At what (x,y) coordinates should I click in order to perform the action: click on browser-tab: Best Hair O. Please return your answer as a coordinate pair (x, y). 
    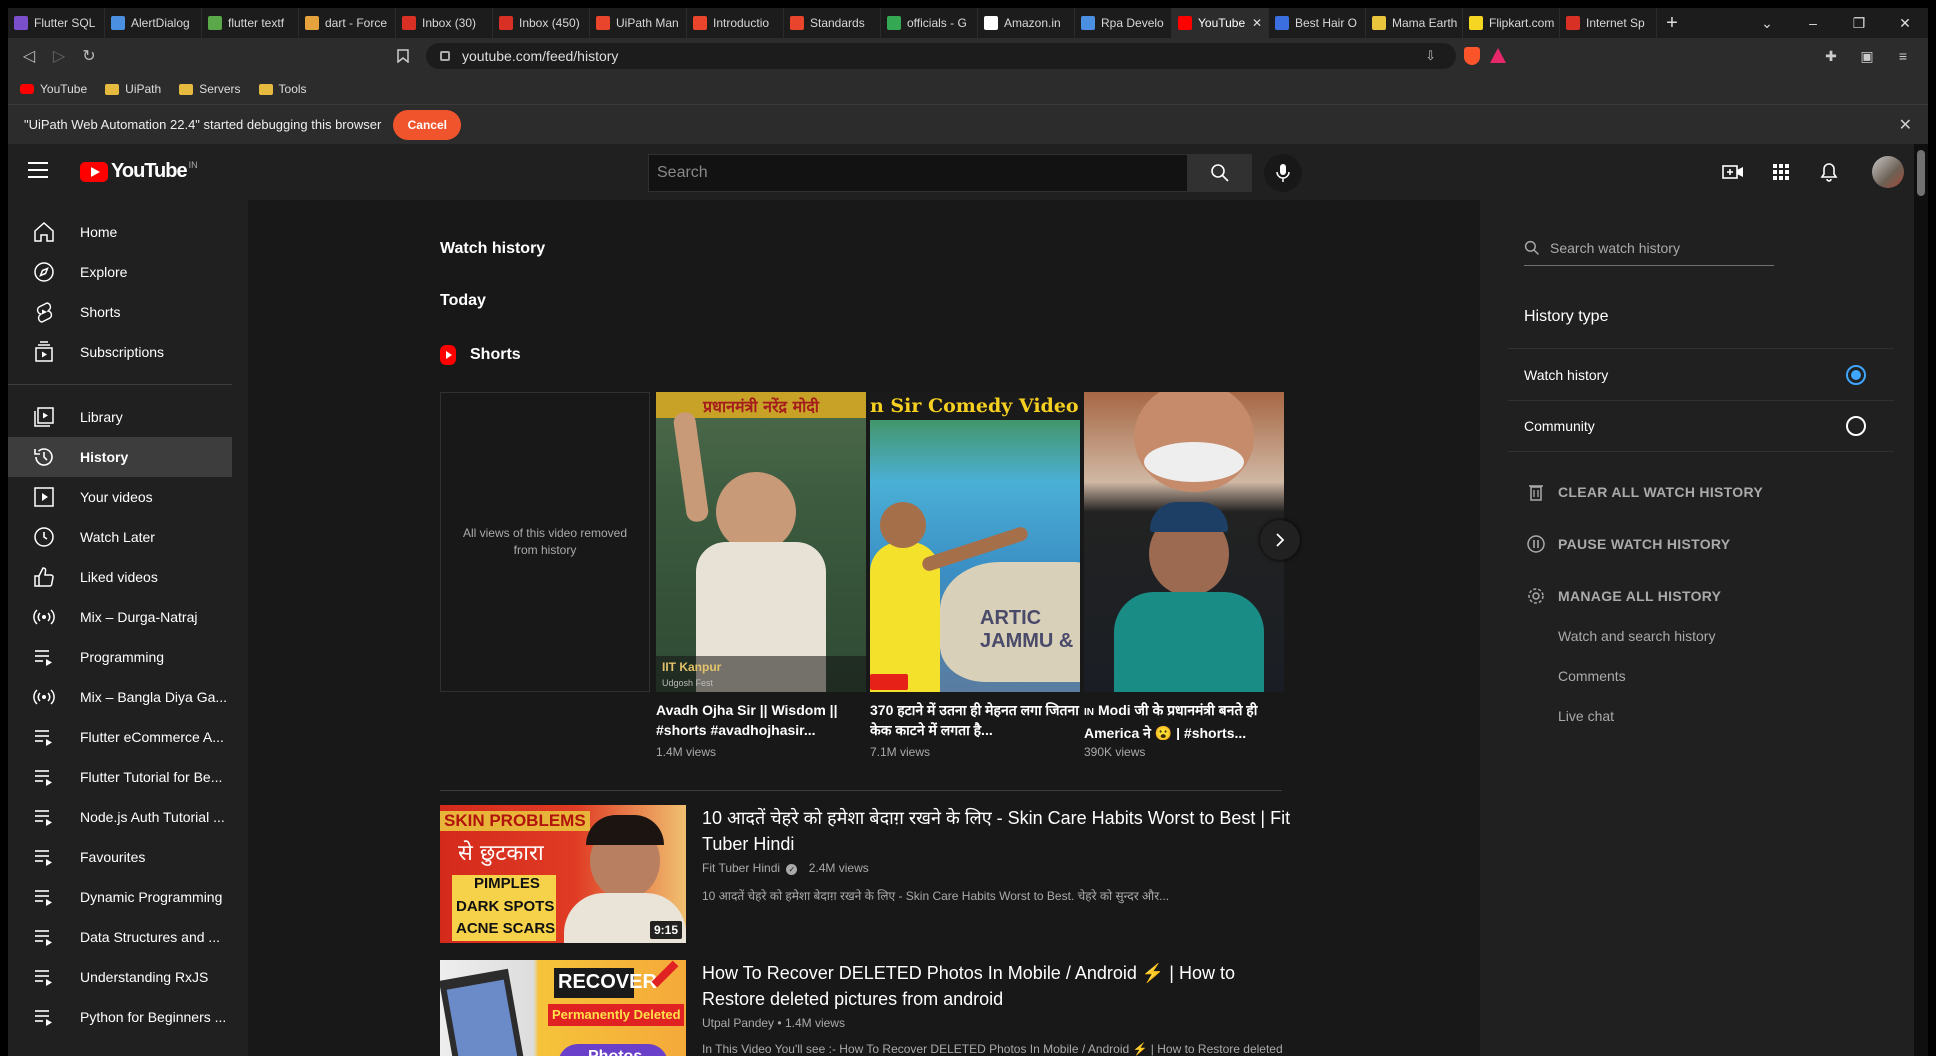
    Looking at the image, I should click on (1317, 23).